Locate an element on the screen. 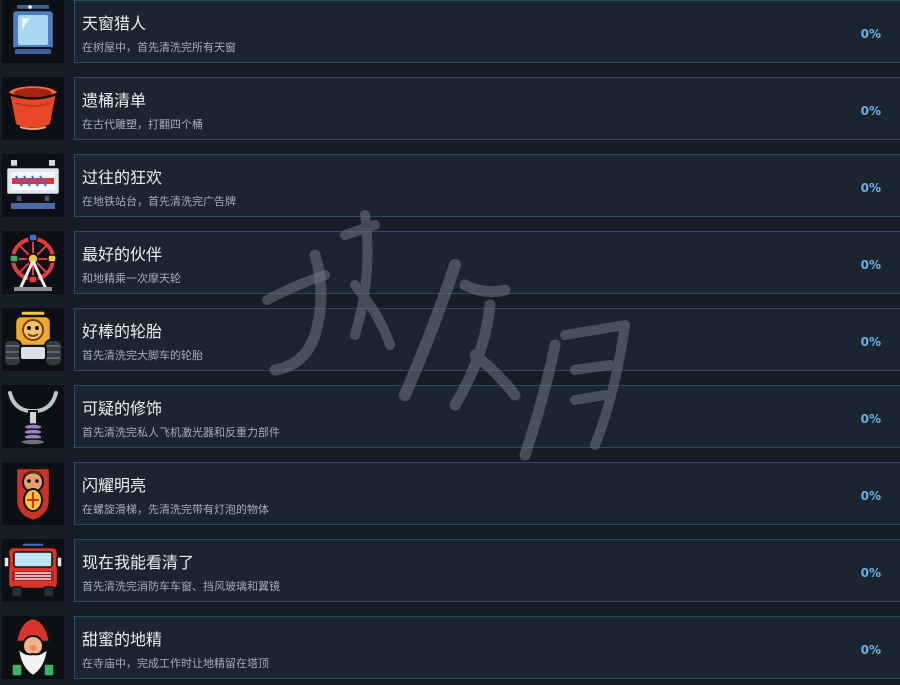 The width and height of the screenshot is (900, 685). achievement-panel: 现在我能看清了 首先清洗完消防车车窗、挡风玻璃和翼镜 0% is located at coordinates (487, 570).